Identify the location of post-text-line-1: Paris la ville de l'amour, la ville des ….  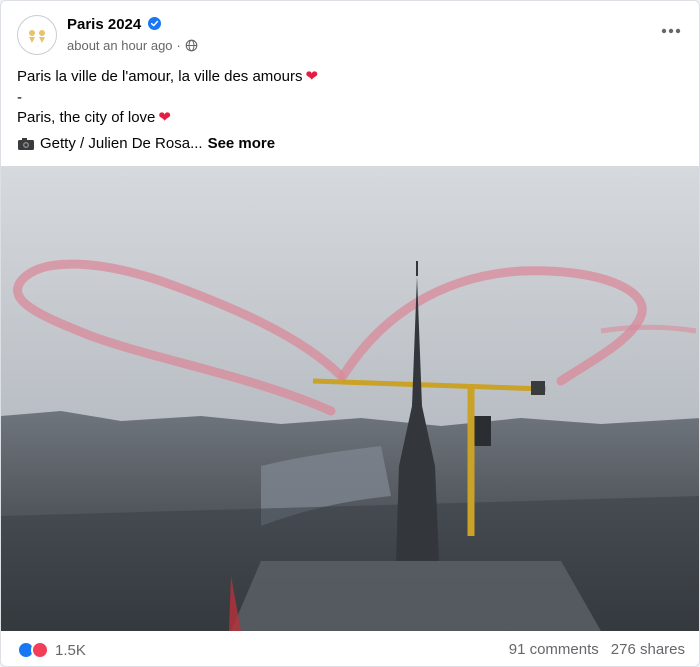
(160, 76).